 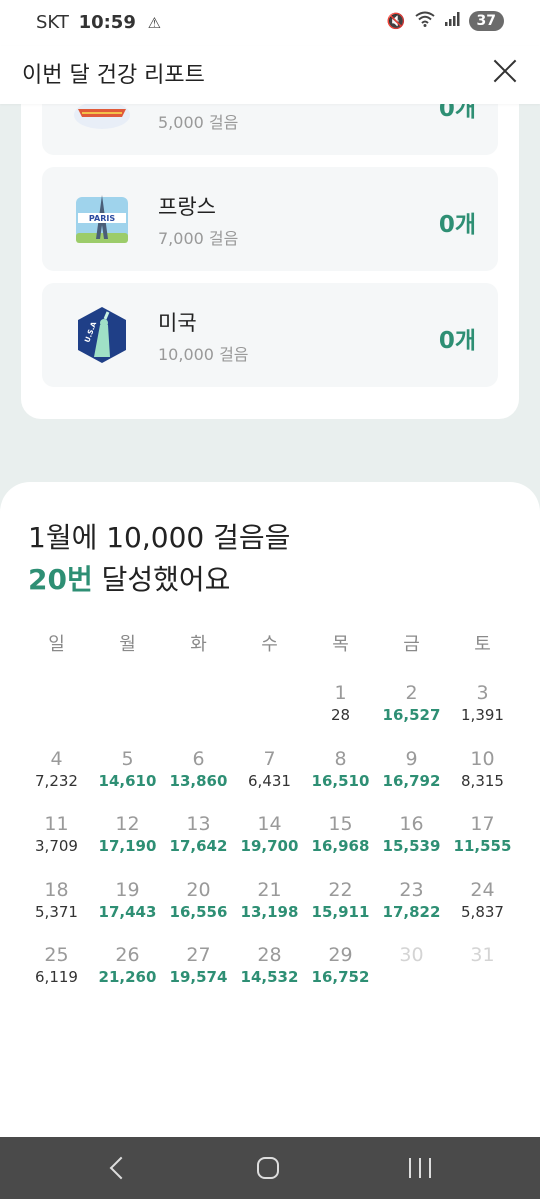 I want to click on calendar-day-1: 1 28, so click(x=340, y=715).